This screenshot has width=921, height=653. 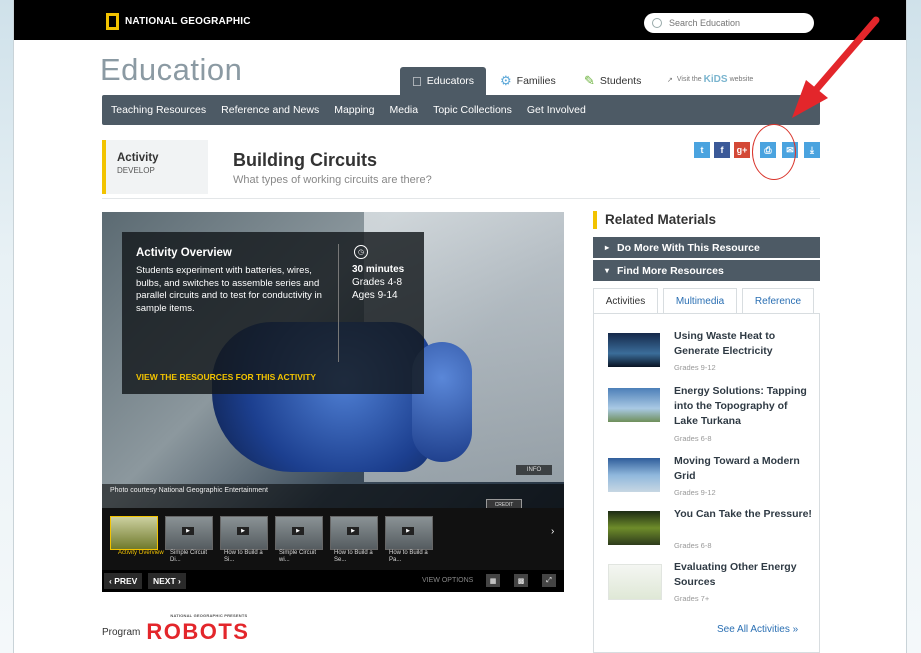 What do you see at coordinates (141, 553) in the screenshot?
I see `thumbnail-label: Activity Overview` at bounding box center [141, 553].